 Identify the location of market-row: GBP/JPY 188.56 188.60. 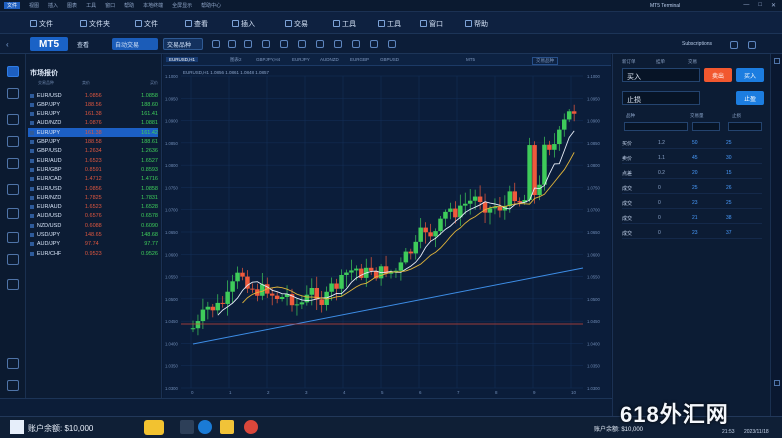
(93, 104).